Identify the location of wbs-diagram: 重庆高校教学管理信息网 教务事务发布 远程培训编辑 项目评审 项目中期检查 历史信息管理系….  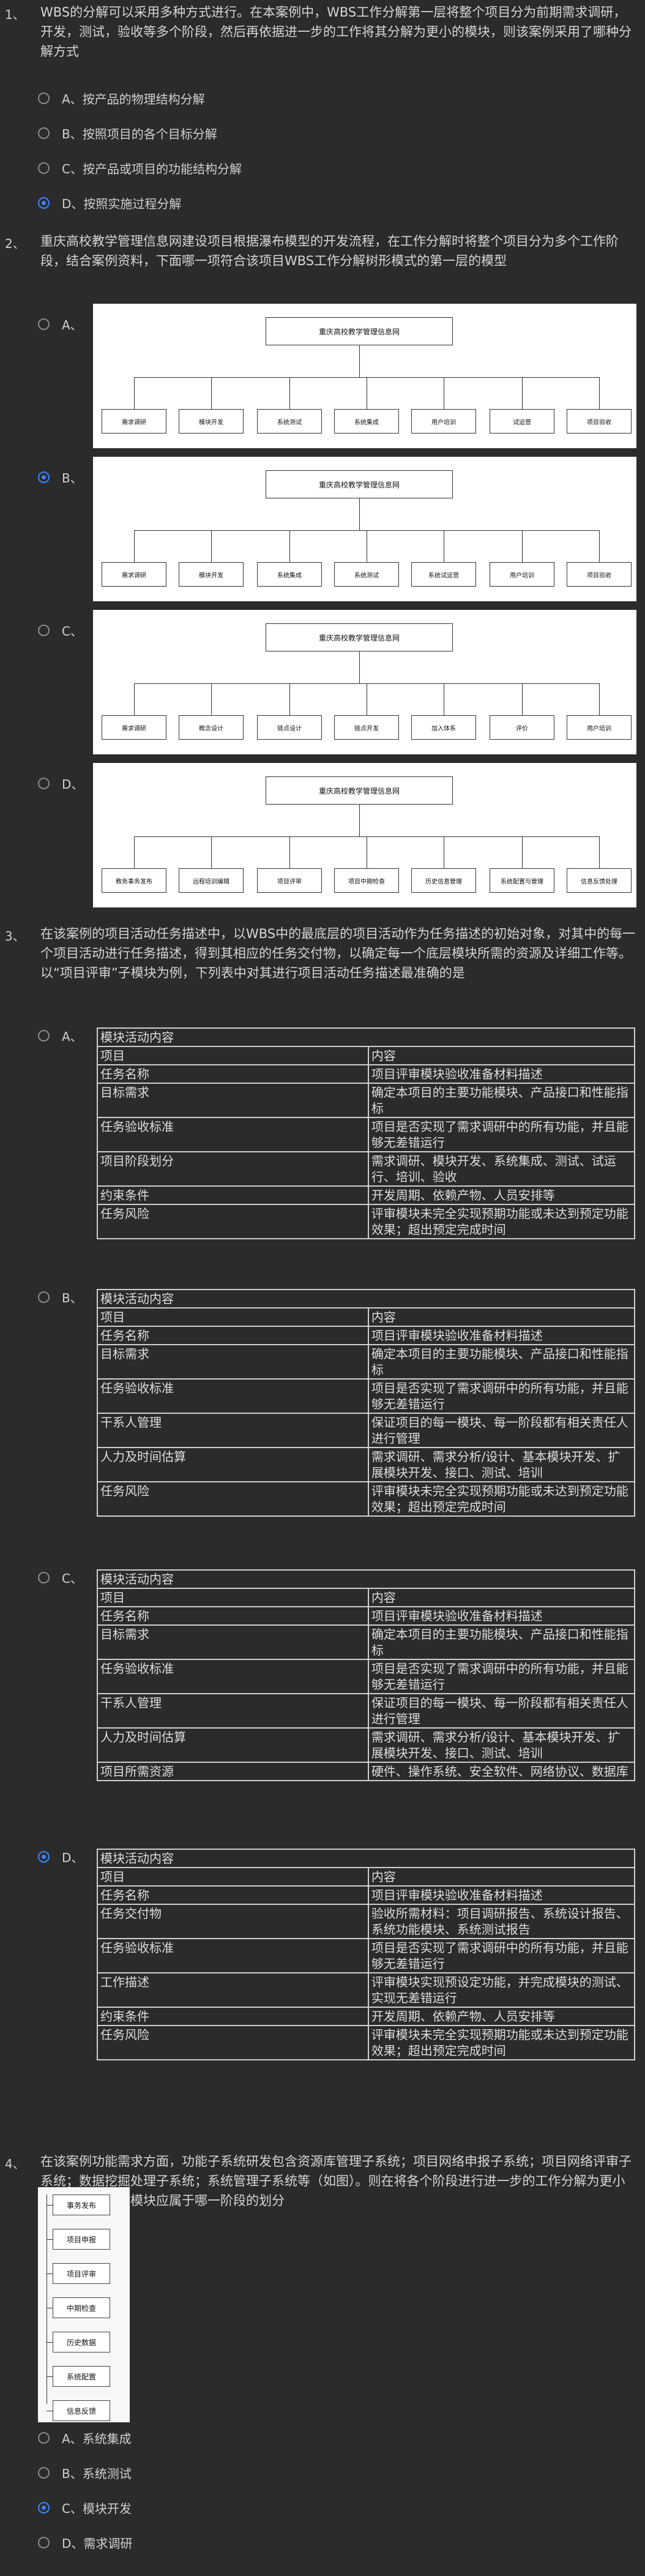
(364, 835).